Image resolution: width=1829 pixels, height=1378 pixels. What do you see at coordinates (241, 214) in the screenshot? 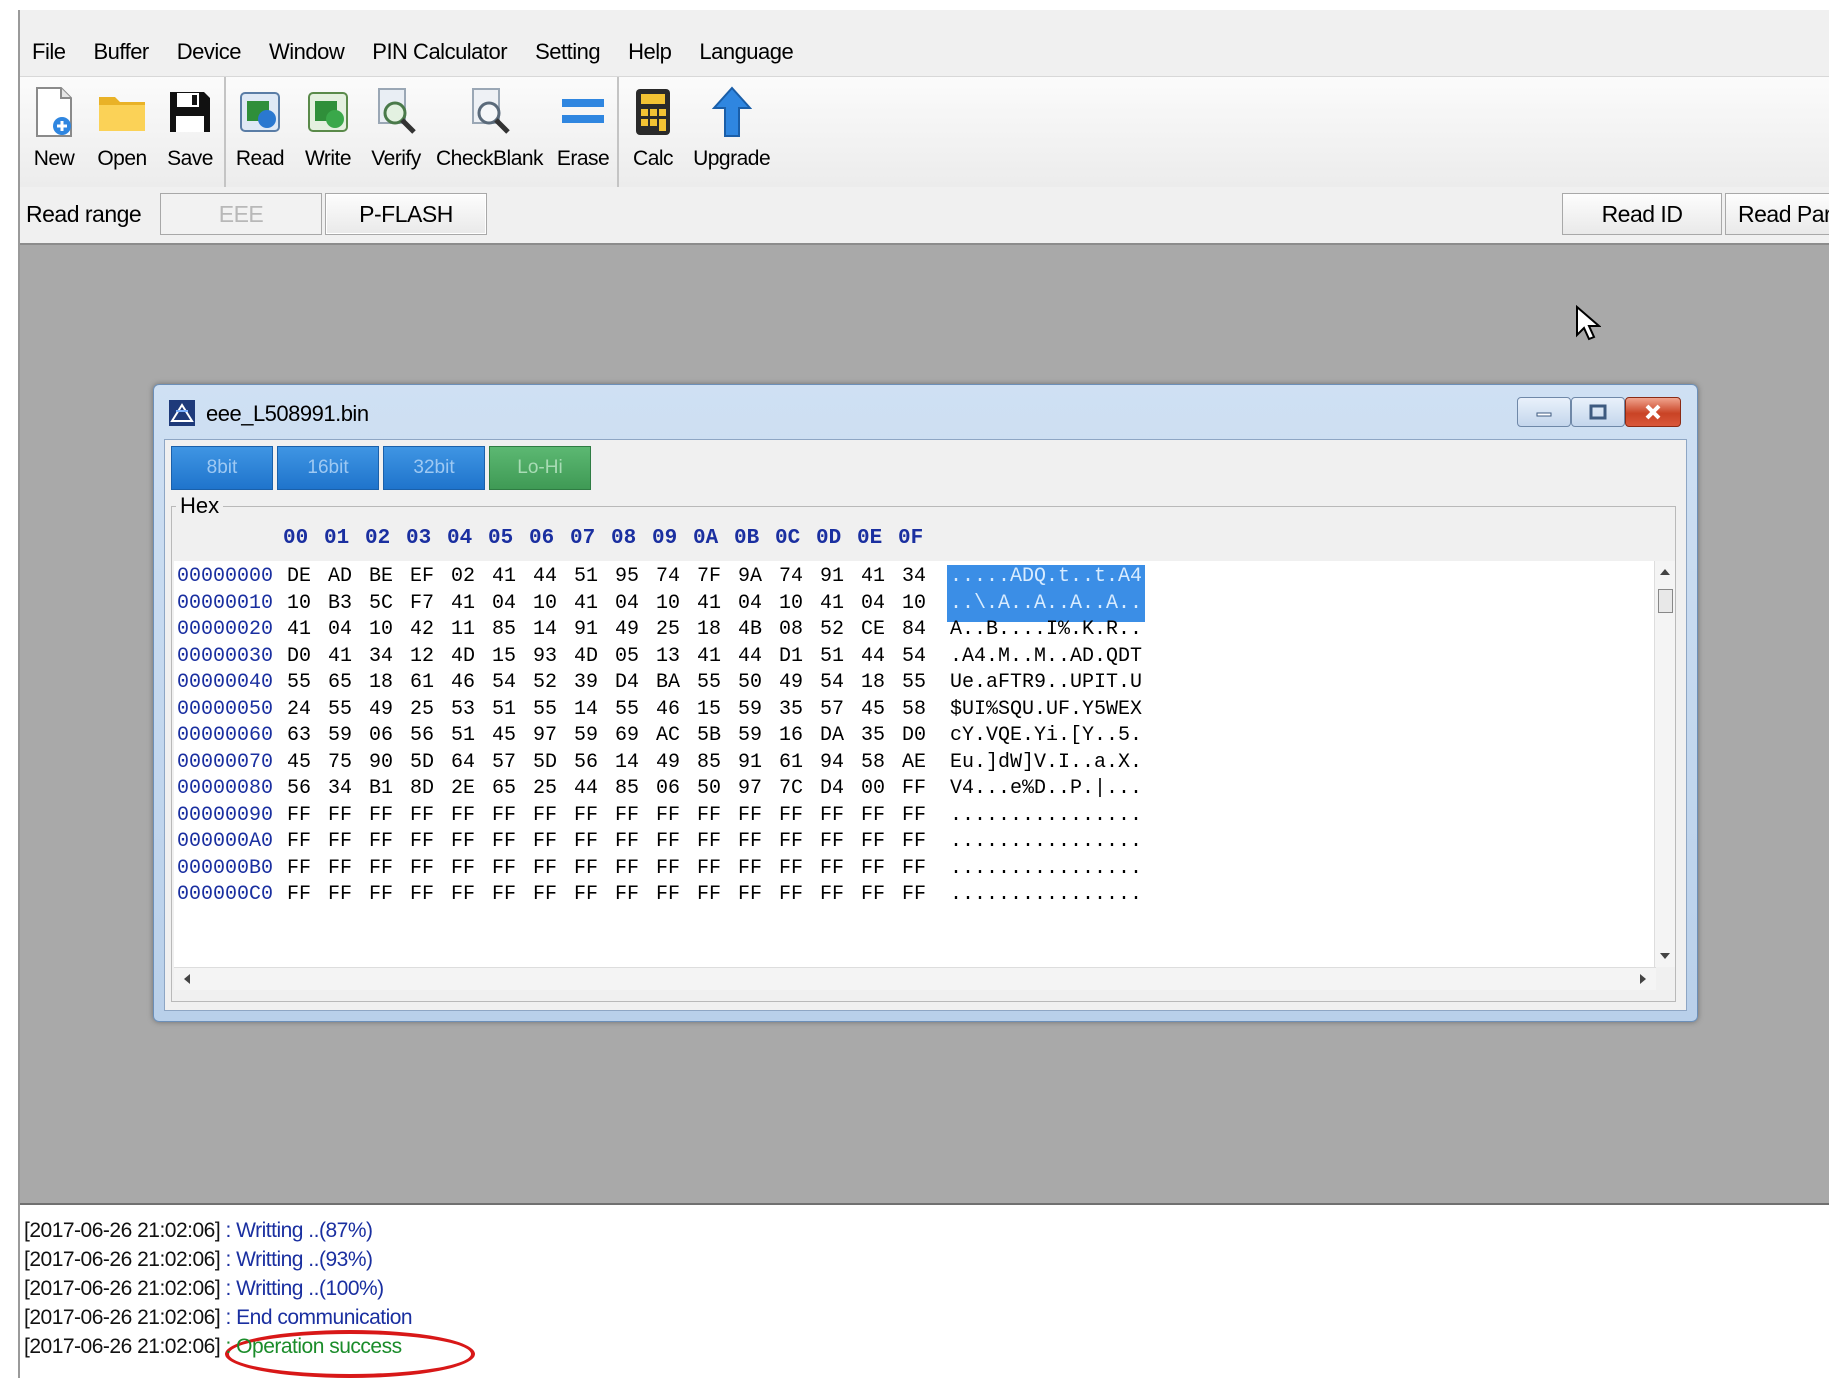
I see `eee-tab: EEE` at bounding box center [241, 214].